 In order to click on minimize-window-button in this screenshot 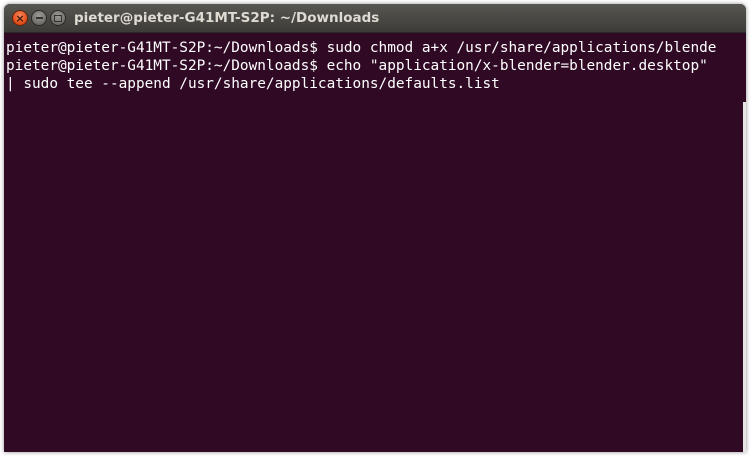, I will do `click(39, 18)`.